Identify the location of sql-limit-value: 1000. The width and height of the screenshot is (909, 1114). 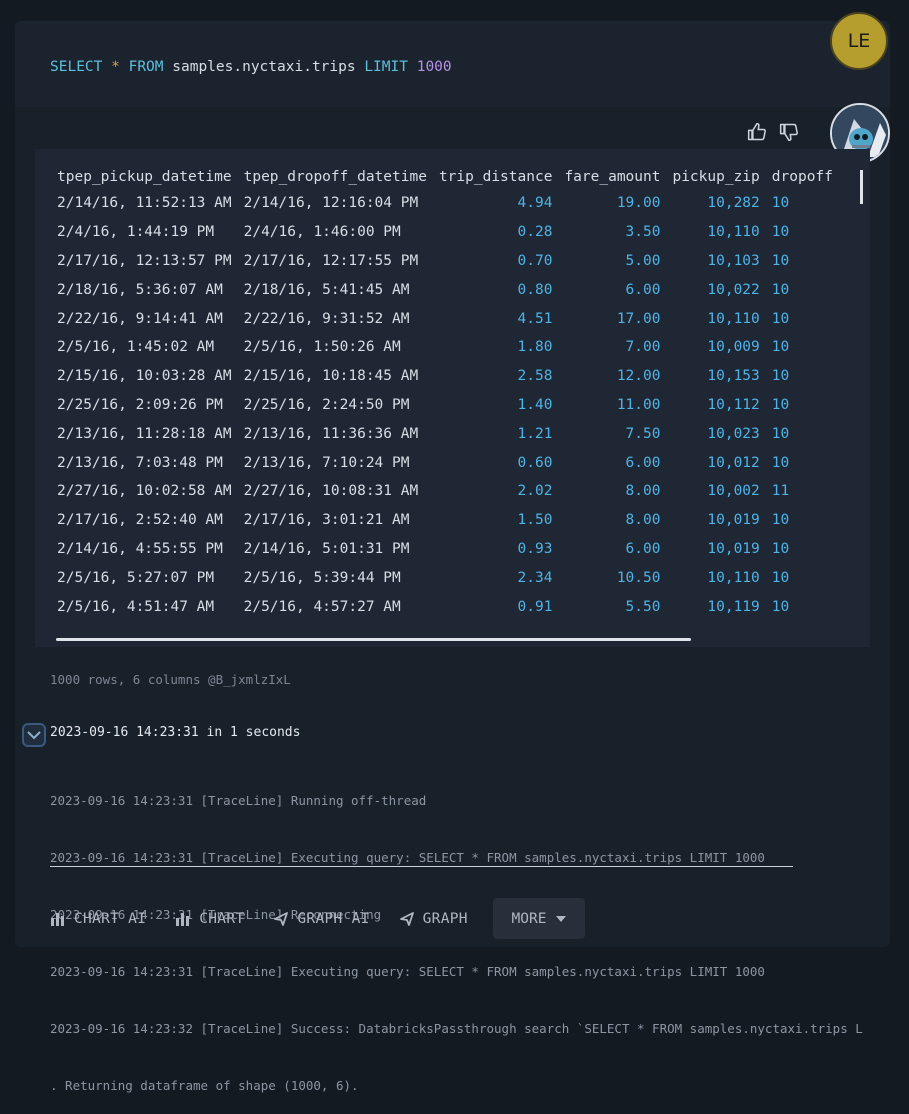
(434, 67).